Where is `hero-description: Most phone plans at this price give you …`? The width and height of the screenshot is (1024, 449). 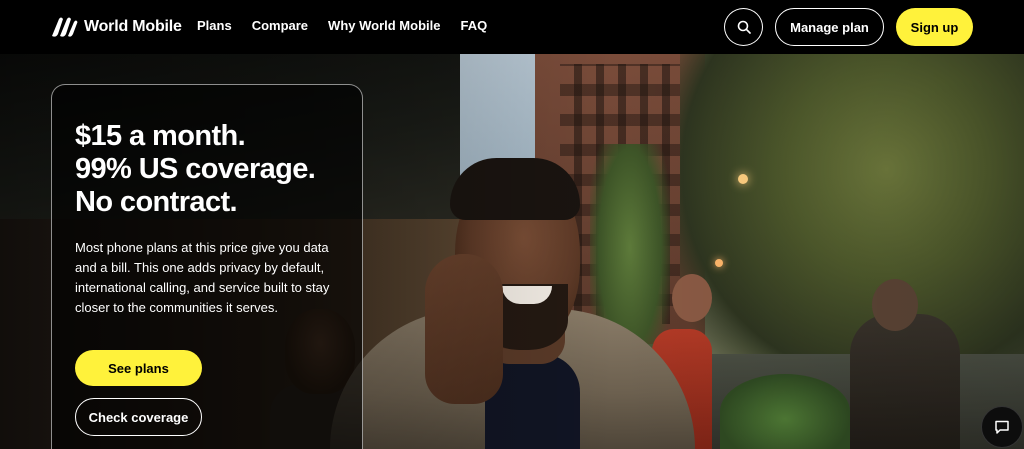 hero-description: Most phone plans at this price give you … is located at coordinates (202, 277).